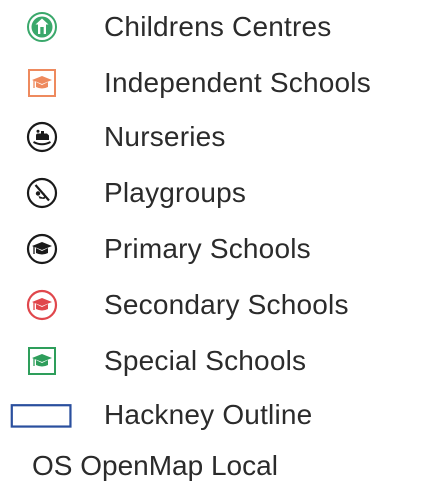 The width and height of the screenshot is (422, 495). What do you see at coordinates (207, 248) in the screenshot?
I see `legend-label: Primary Schools` at bounding box center [207, 248].